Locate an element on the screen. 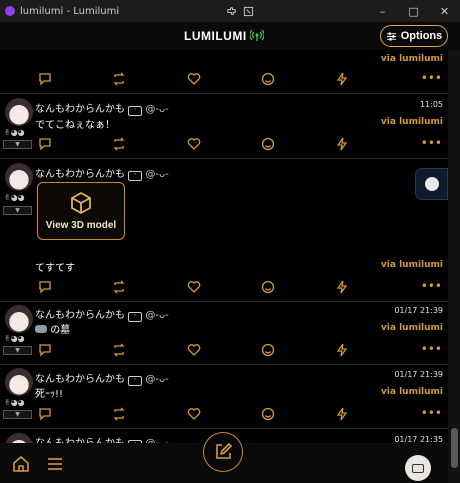 Image resolution: width=460 pixels, height=483 pixels. home-icon is located at coordinates (21, 464).